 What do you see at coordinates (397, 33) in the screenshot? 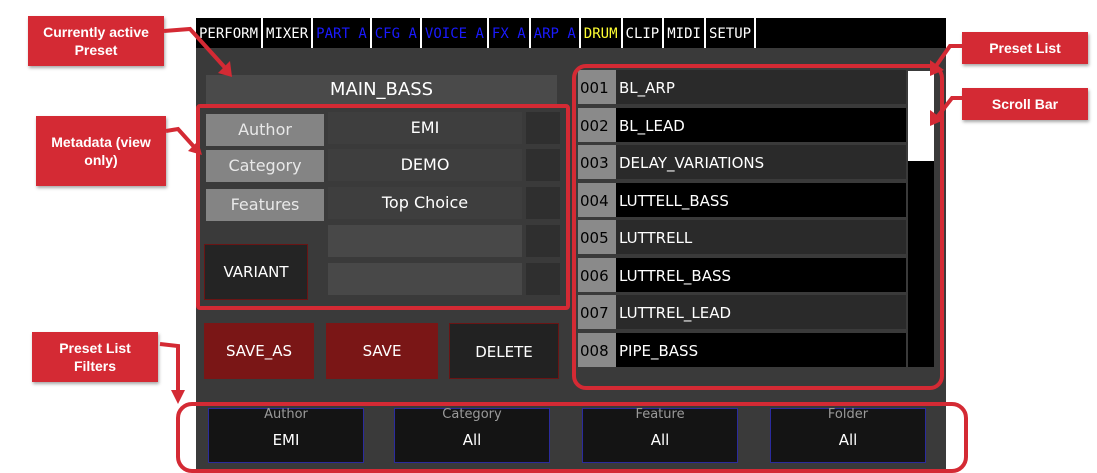
I see `tab-cfg-a: CFG A` at bounding box center [397, 33].